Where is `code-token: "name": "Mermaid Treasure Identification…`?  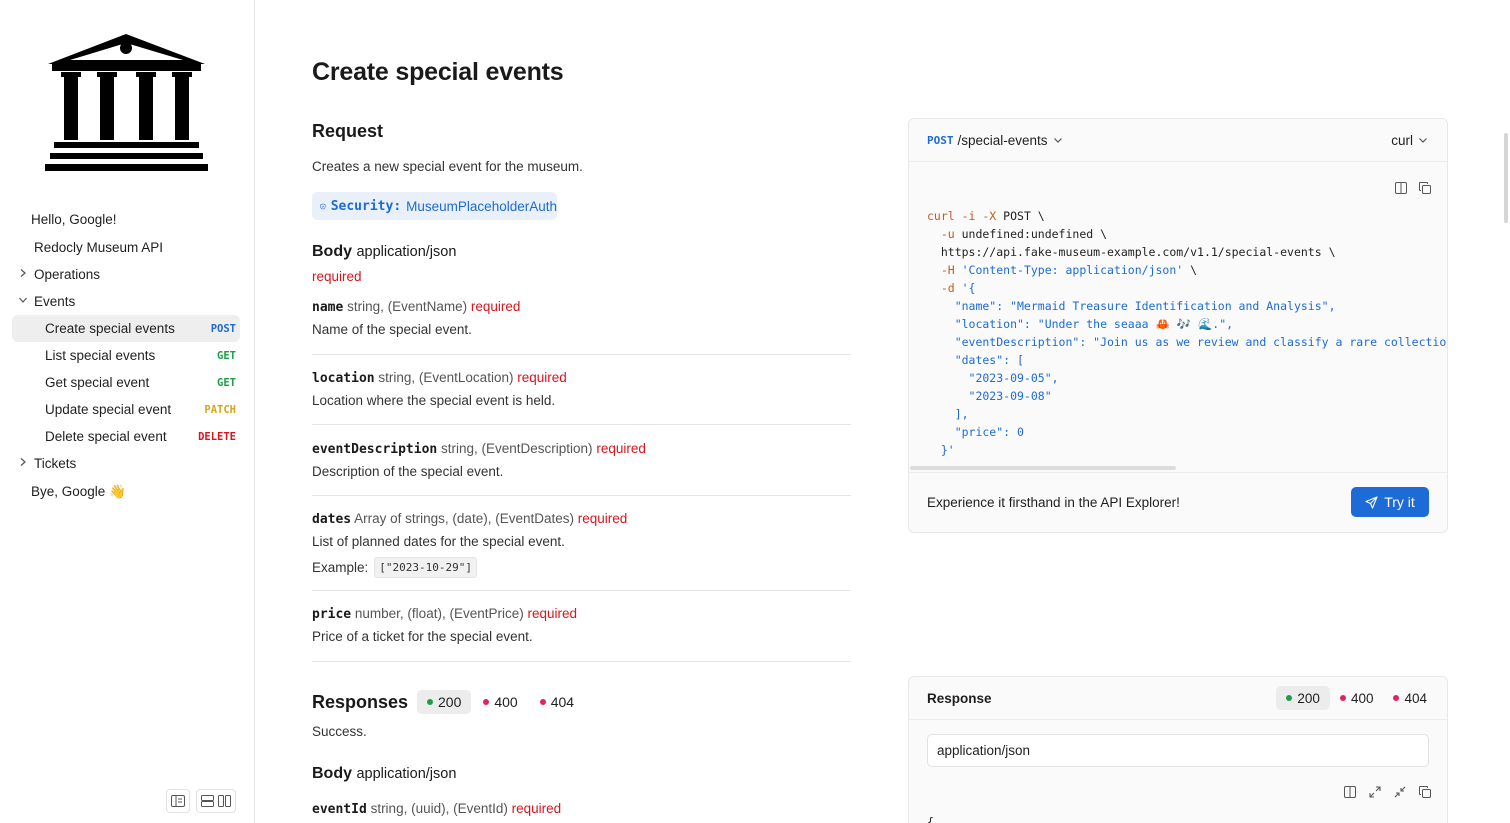
code-token: "name": "Mermaid Treasure Identification… is located at coordinates (1131, 306).